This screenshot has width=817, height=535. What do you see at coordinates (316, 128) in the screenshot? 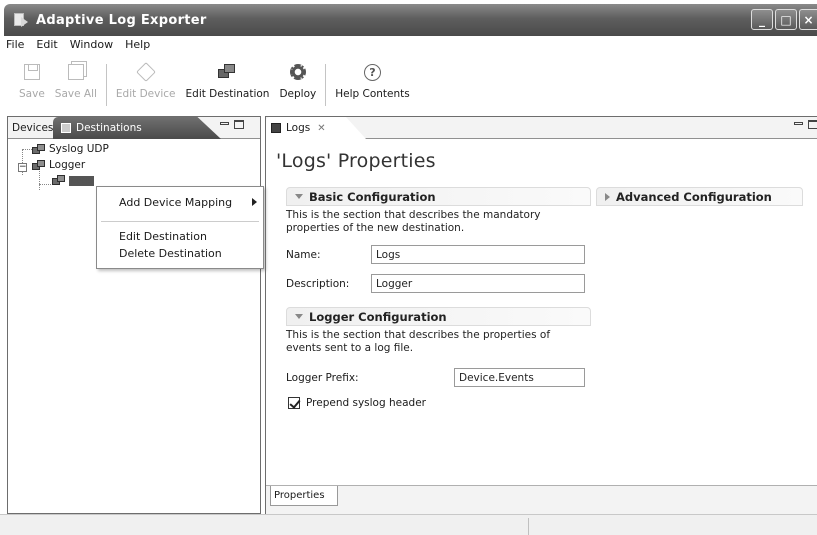
I see `tab-logs: Logs ✕` at bounding box center [316, 128].